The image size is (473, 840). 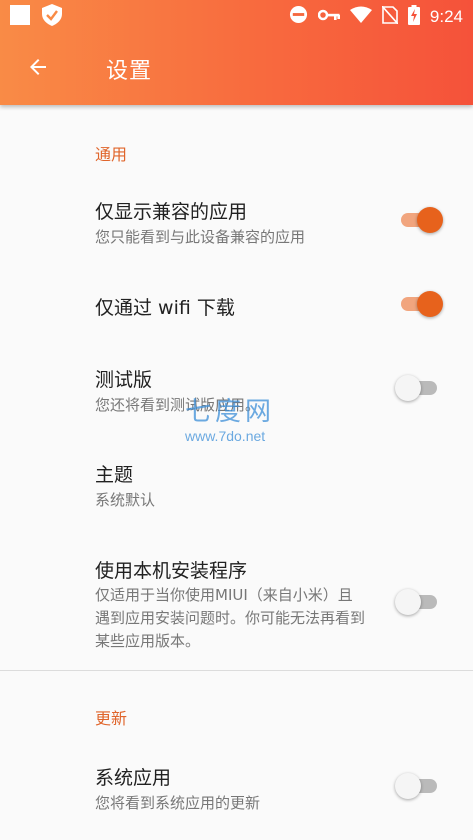 What do you see at coordinates (236, 670) in the screenshot?
I see `section-divider` at bounding box center [236, 670].